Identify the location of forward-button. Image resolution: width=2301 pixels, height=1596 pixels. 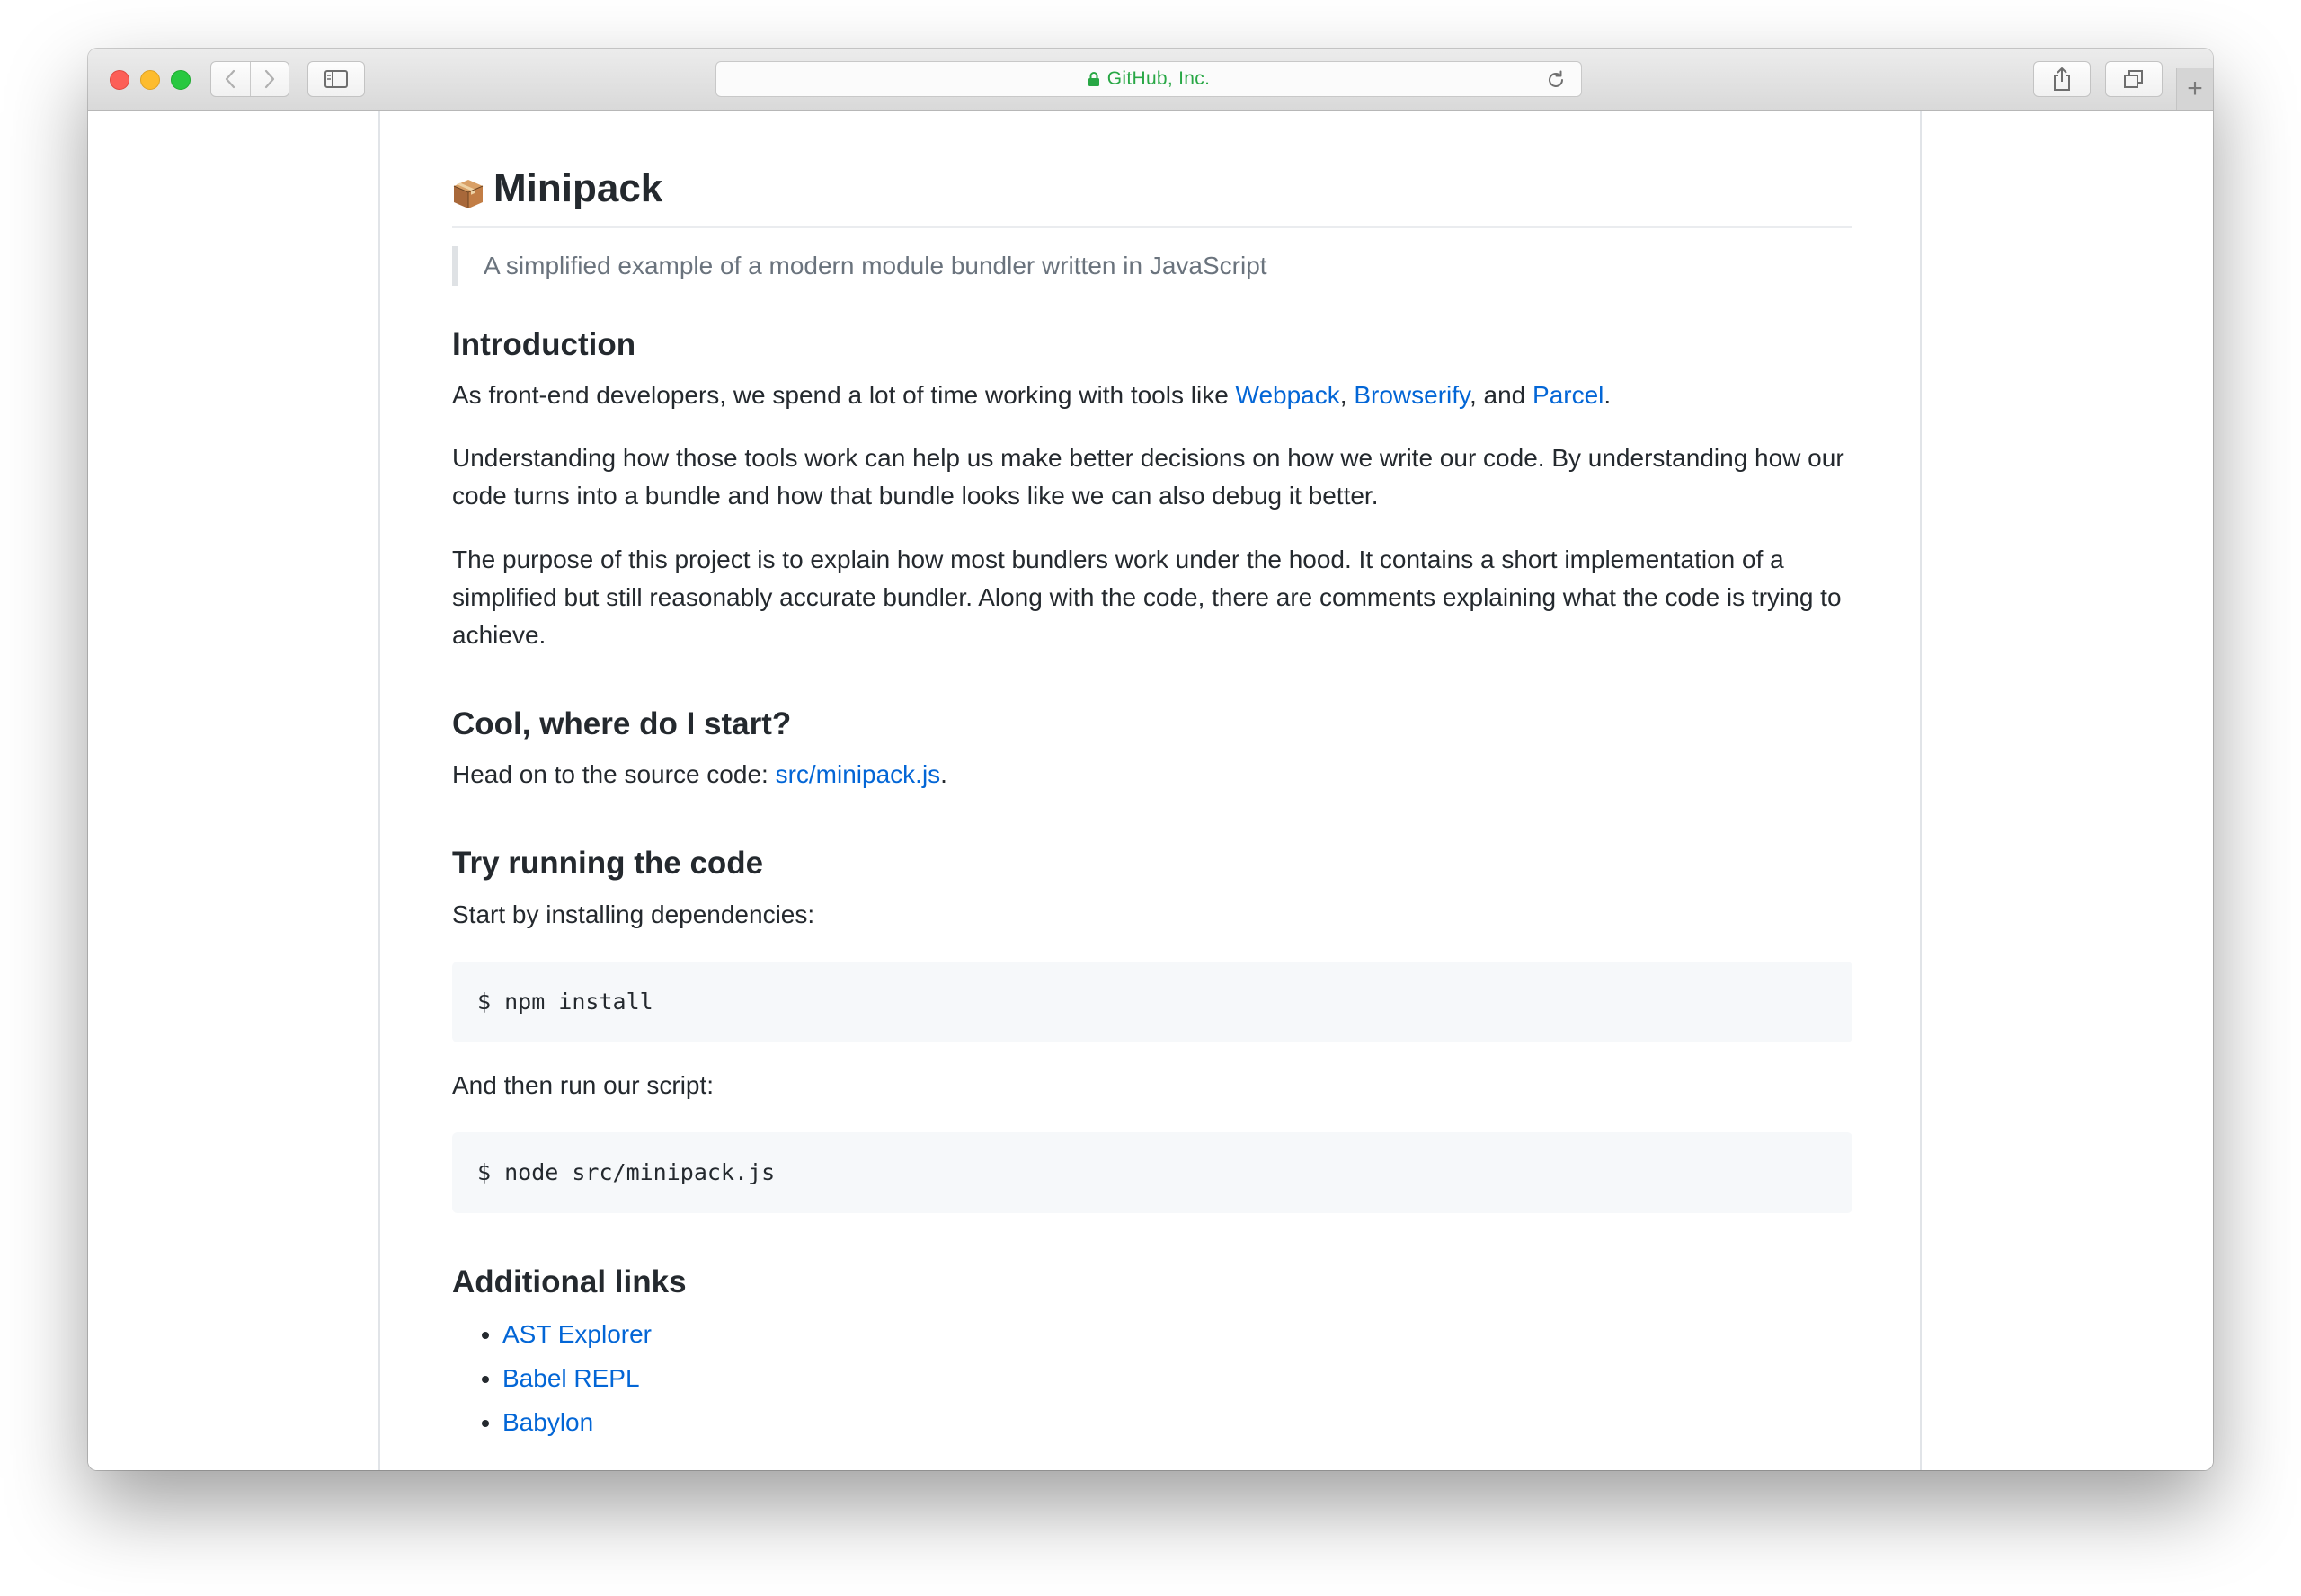
(269, 79).